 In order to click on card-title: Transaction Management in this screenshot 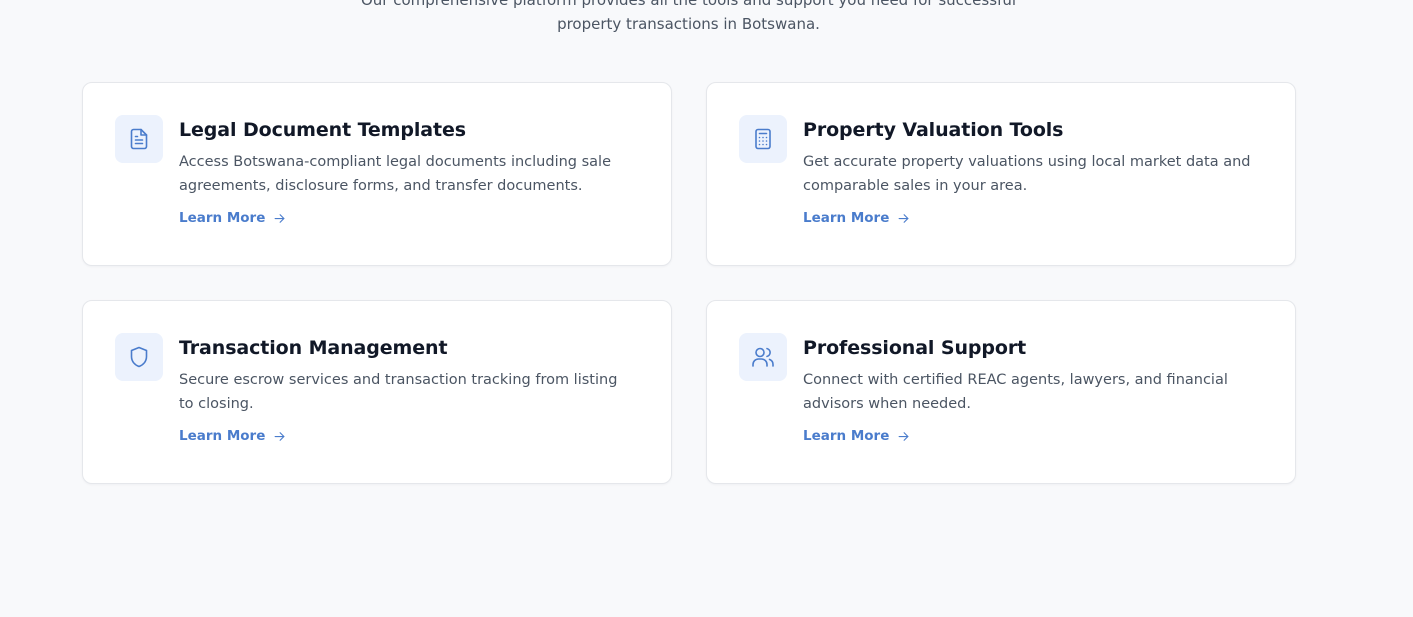, I will do `click(313, 348)`.